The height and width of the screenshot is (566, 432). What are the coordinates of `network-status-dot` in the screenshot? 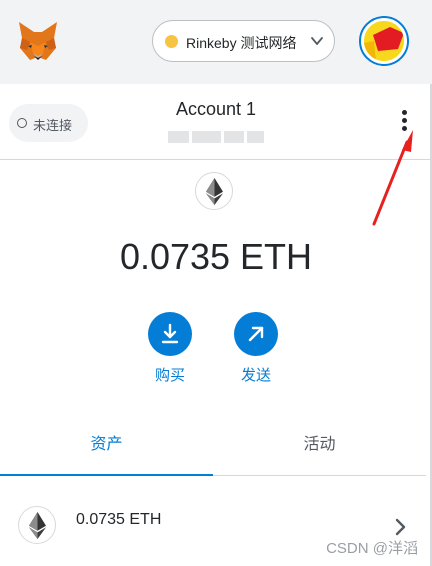 It's located at (171, 41).